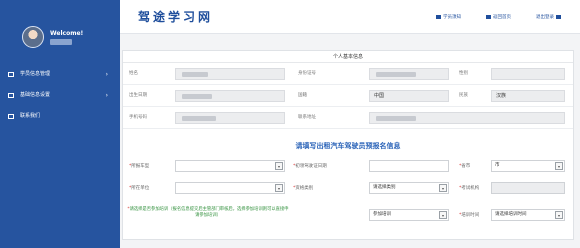 This screenshot has width=580, height=248. What do you see at coordinates (528, 74) in the screenshot?
I see `gender-field` at bounding box center [528, 74].